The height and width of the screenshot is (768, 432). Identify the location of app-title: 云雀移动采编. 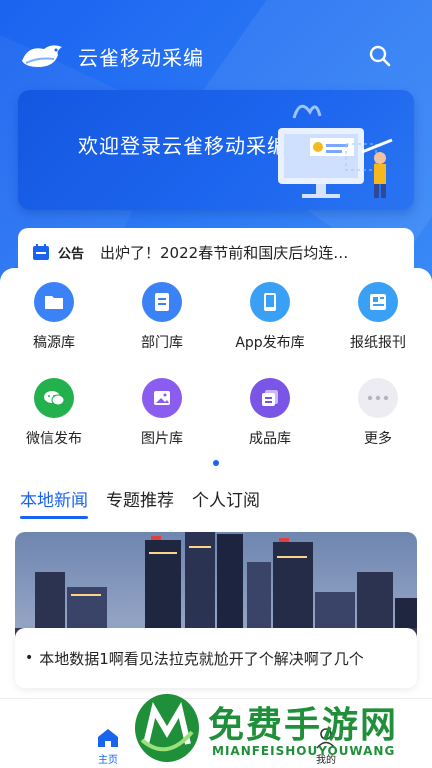
(141, 57).